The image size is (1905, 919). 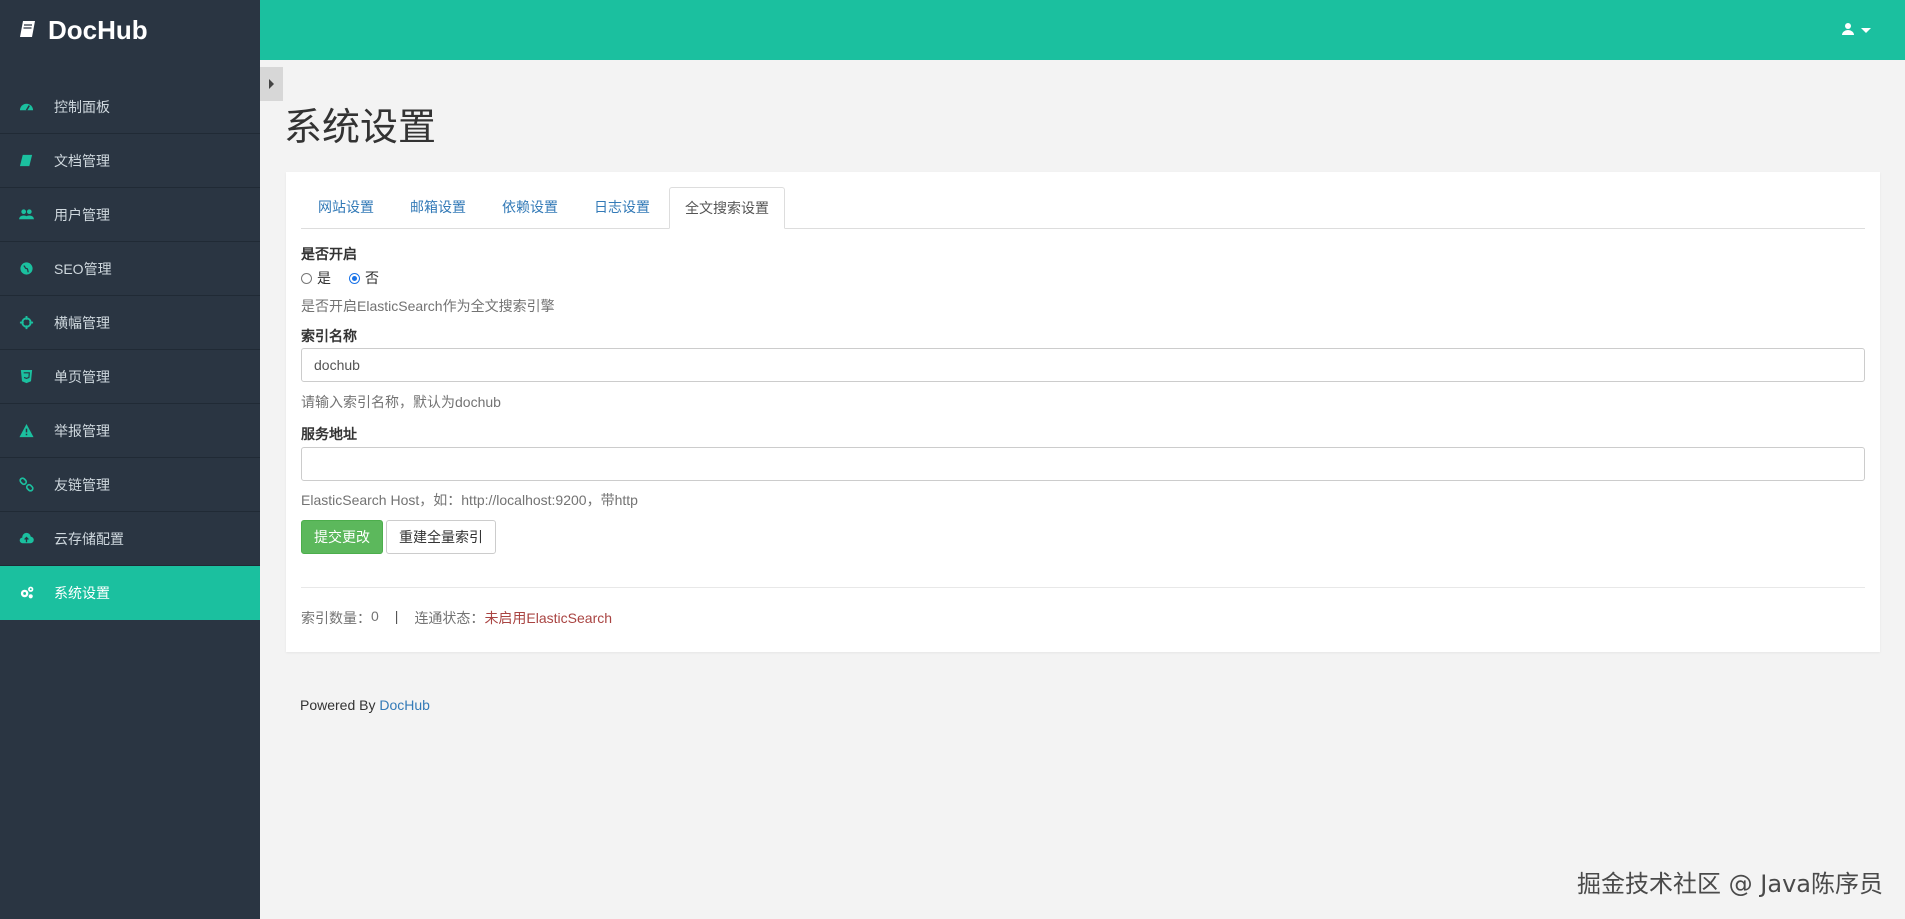 What do you see at coordinates (82, 376) in the screenshot?
I see `sidebar-item-label: 单页管理` at bounding box center [82, 376].